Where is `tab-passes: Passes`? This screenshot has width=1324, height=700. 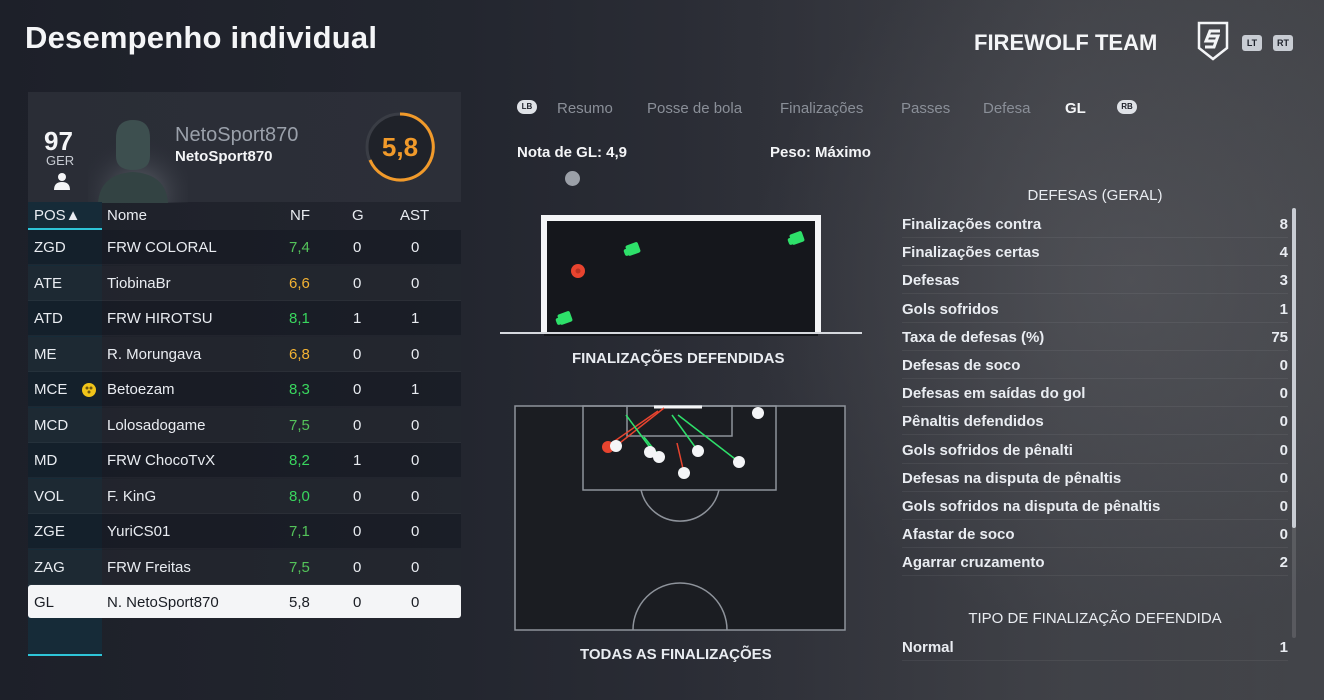
tab-passes: Passes is located at coordinates (925, 108).